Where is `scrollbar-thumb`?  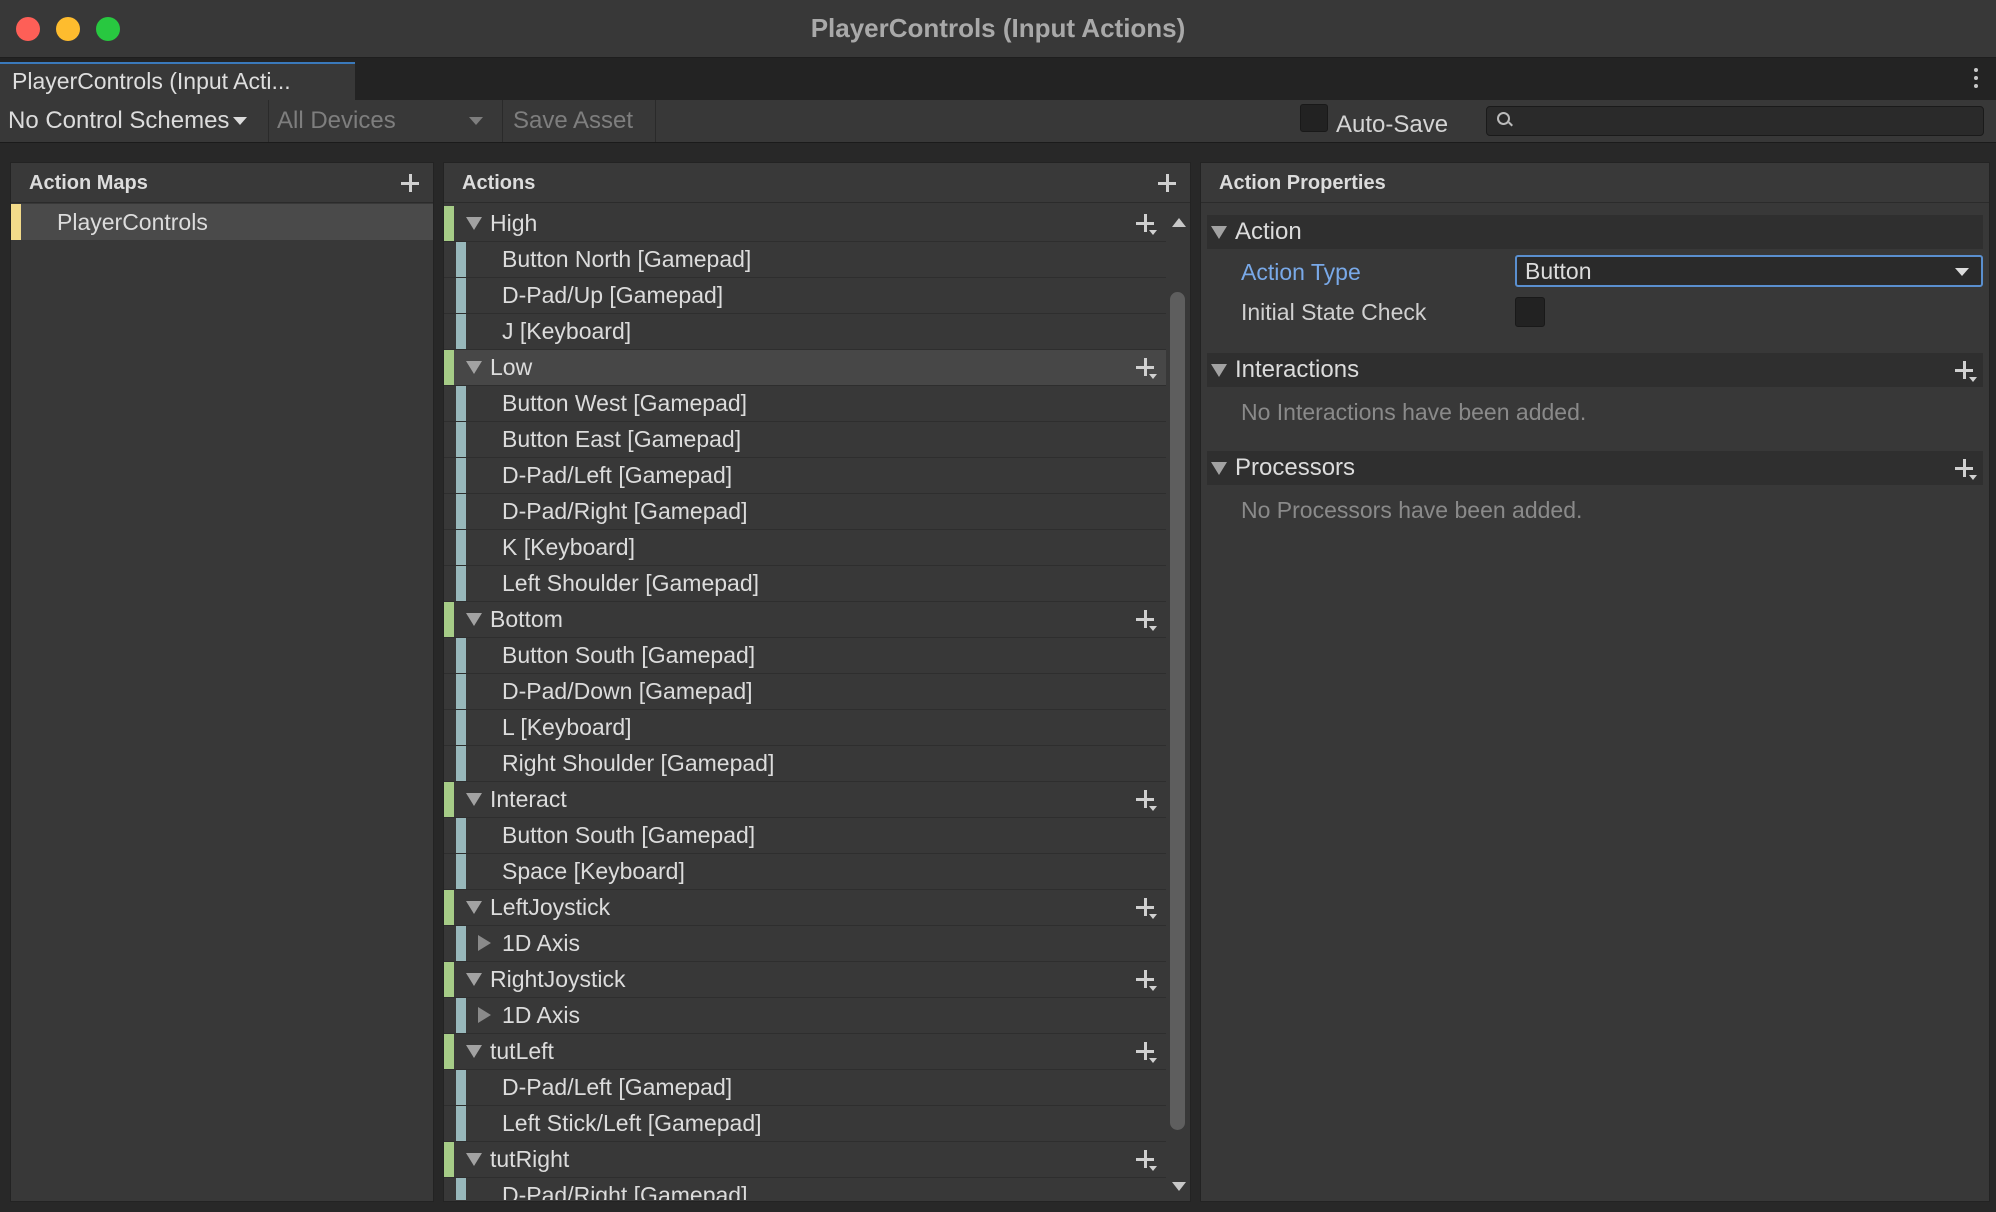
scrollbar-thumb is located at coordinates (1177, 711).